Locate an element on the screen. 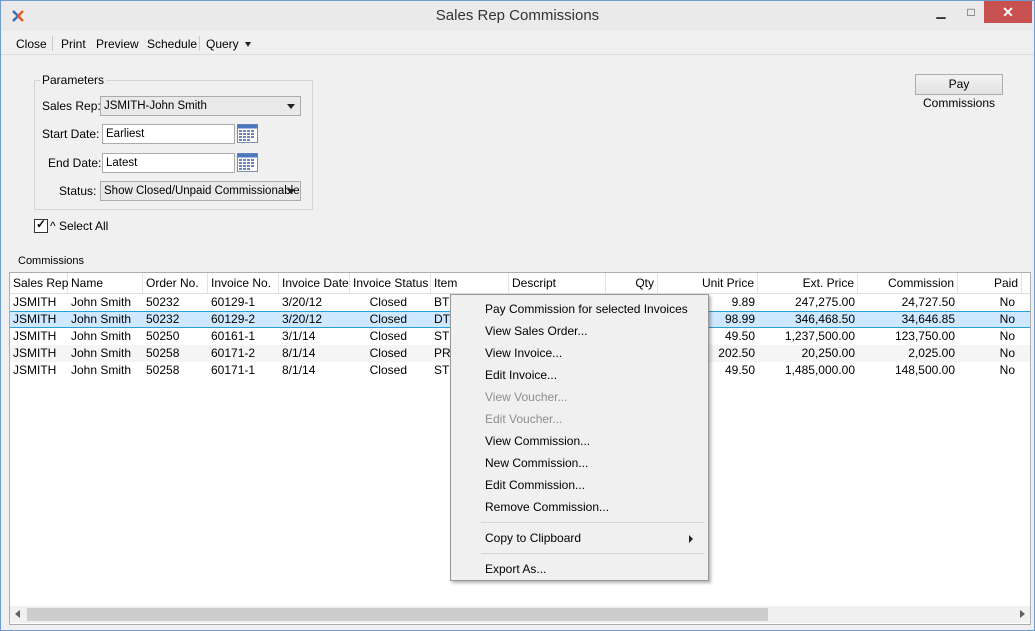 The width and height of the screenshot is (1035, 631). schedule-button: Schedule is located at coordinates (172, 44).